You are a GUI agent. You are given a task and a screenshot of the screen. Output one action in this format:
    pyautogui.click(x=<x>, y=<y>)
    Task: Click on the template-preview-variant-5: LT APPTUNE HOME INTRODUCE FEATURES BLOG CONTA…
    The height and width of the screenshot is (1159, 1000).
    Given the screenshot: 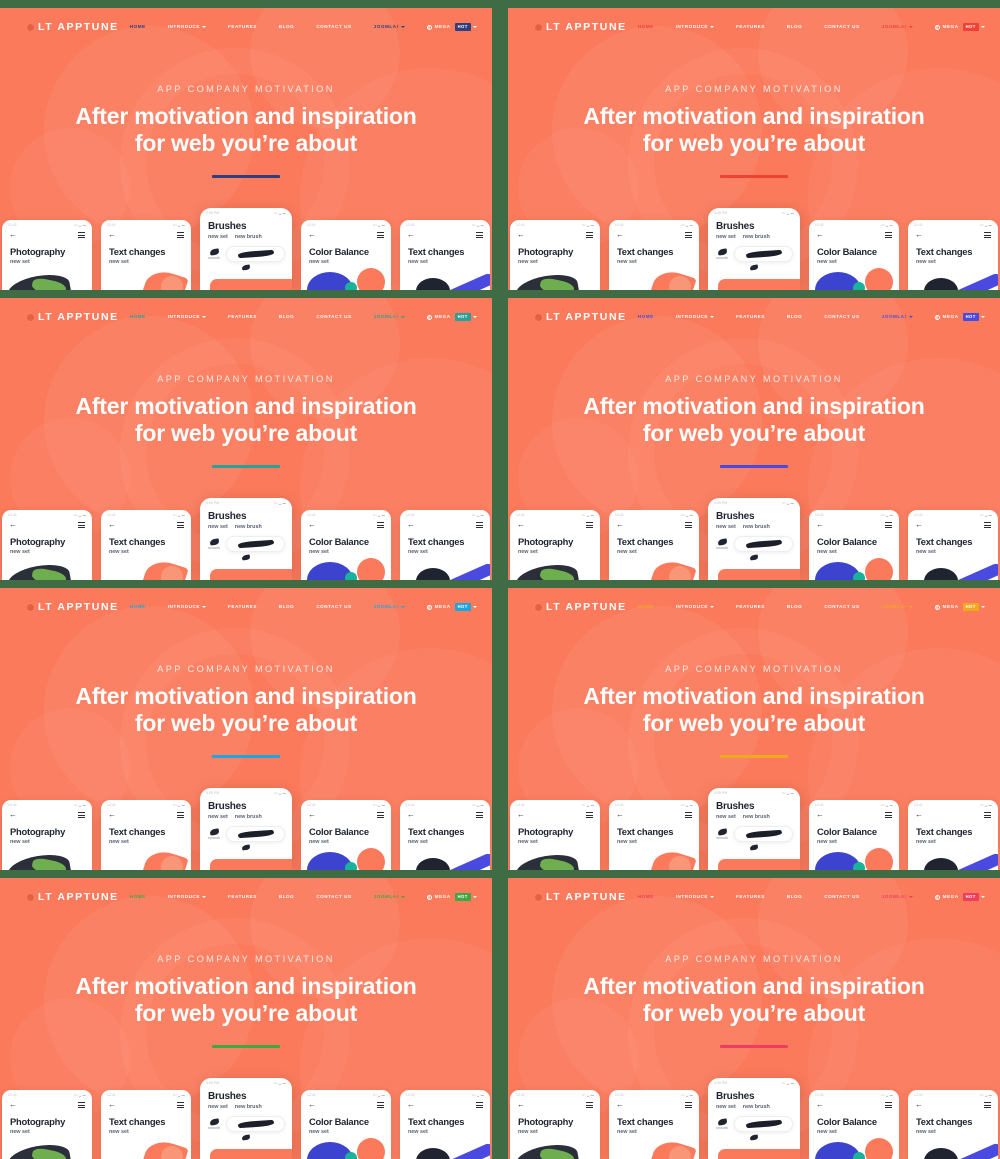 What is the action you would take?
    pyautogui.click(x=246, y=729)
    